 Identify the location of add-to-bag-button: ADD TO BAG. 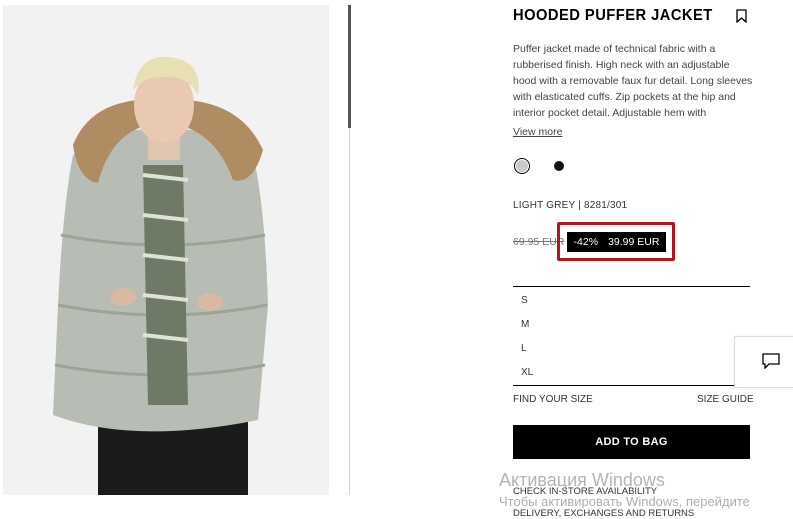
(631, 442).